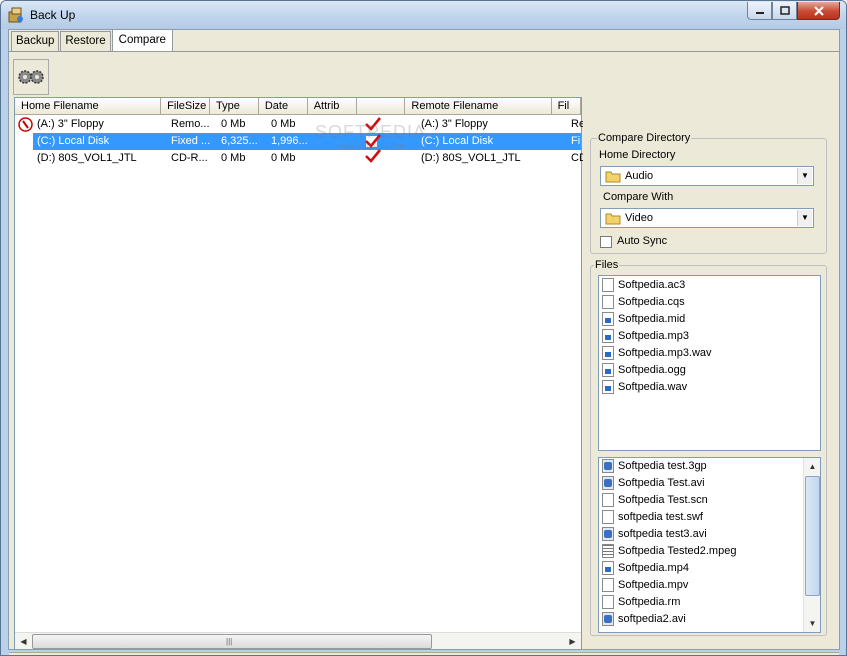  Describe the element at coordinates (608, 551) in the screenshot. I see `mpeg-file-icon` at that location.